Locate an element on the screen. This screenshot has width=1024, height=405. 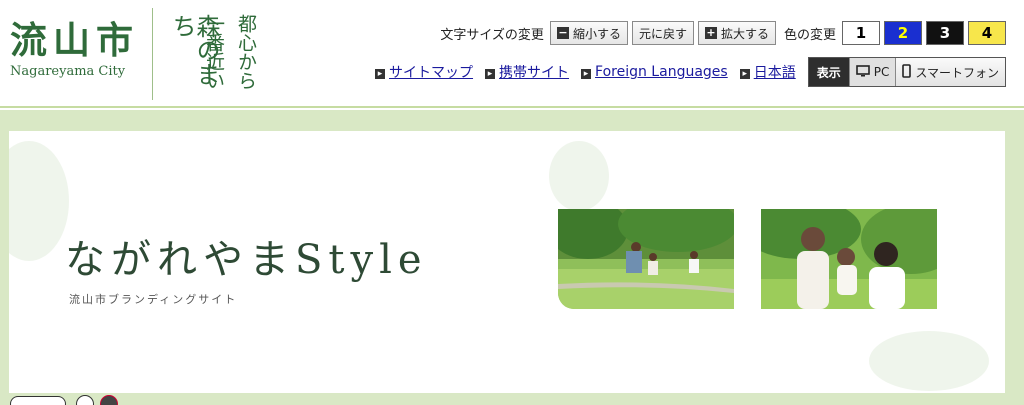
reset-text-button: 元に戻す is located at coordinates (662, 33).